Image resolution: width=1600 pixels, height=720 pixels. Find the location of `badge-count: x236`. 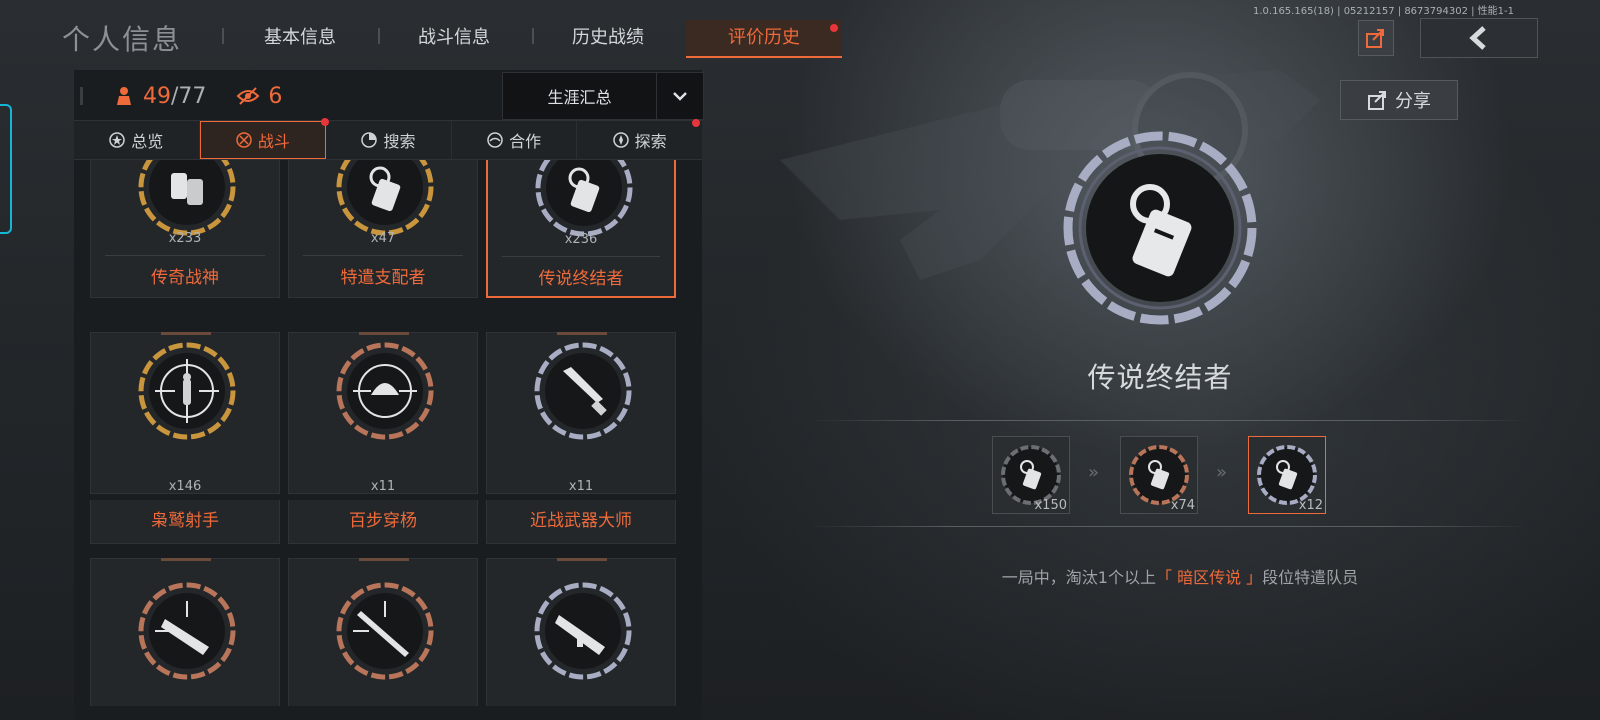

badge-count: x236 is located at coordinates (581, 239).